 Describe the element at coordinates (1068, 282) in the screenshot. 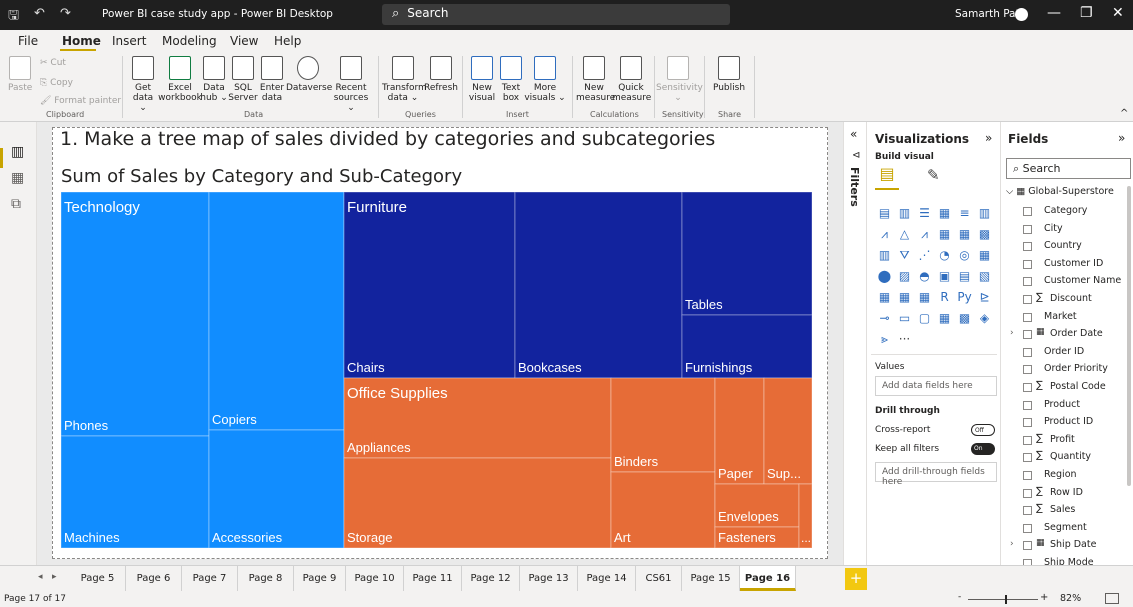

I see `field-item: Customer Name` at that location.